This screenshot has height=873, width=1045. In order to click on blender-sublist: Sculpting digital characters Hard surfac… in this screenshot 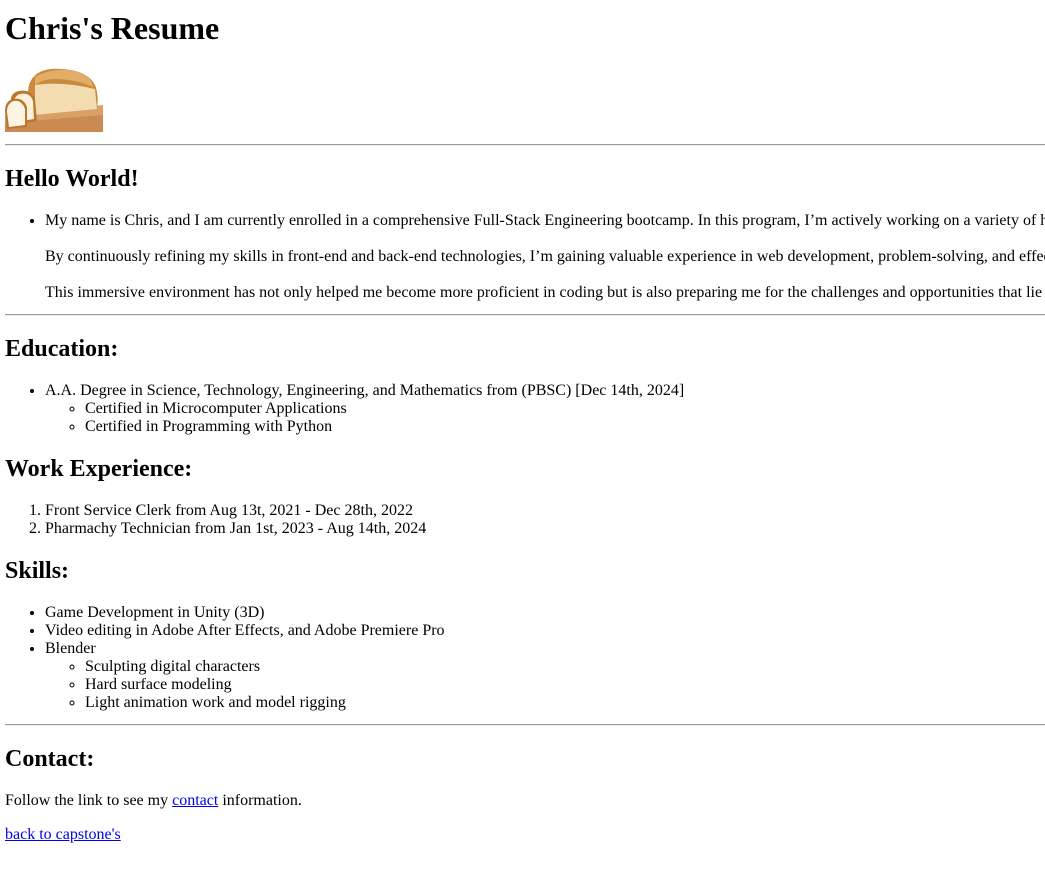, I will do `click(545, 685)`.